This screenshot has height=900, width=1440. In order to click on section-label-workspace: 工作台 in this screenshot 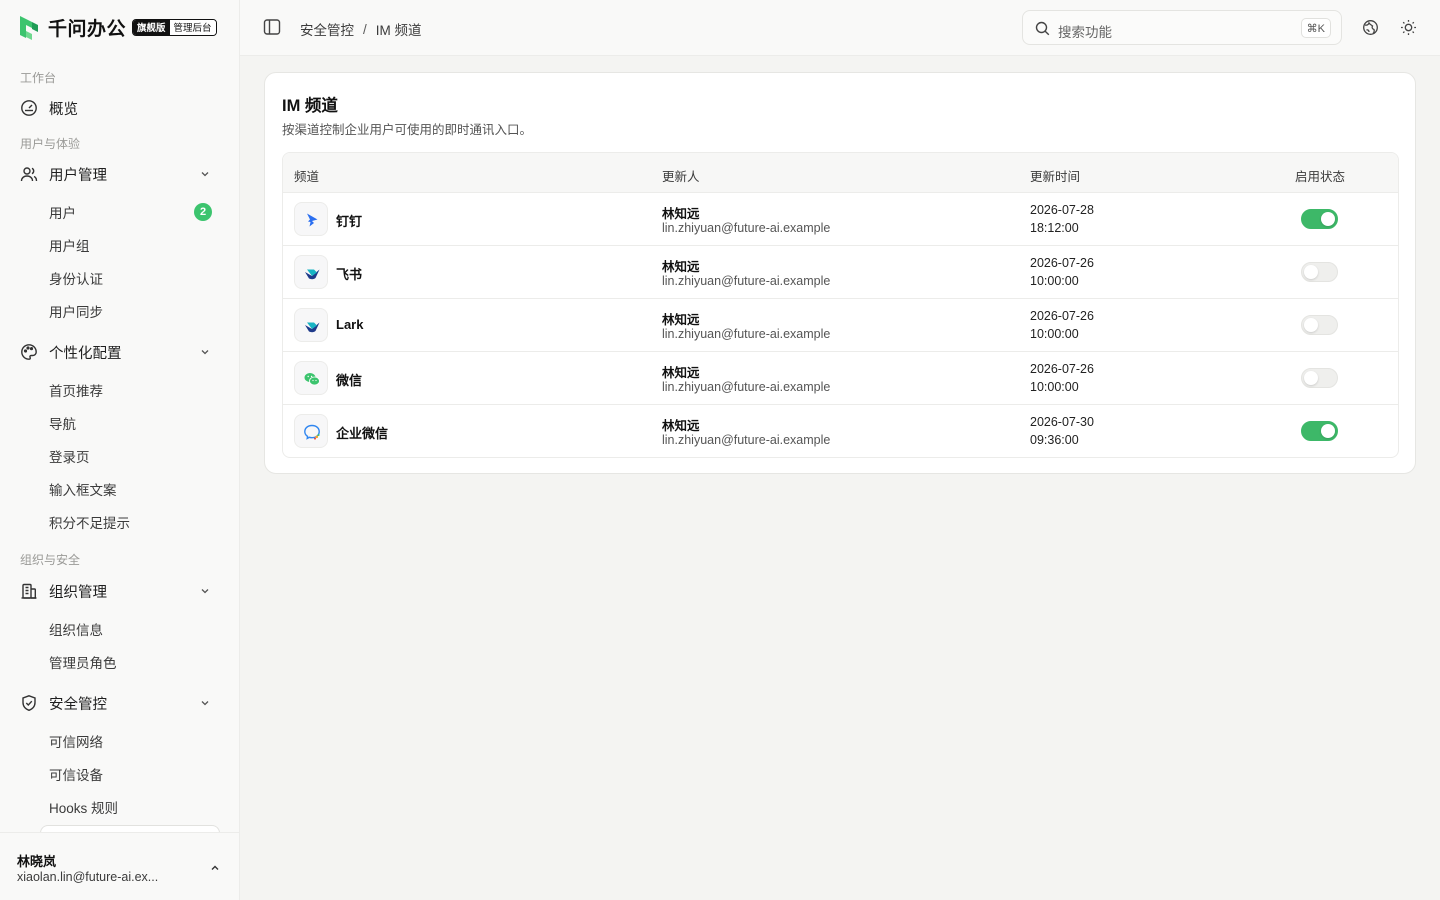, I will do `click(38, 78)`.